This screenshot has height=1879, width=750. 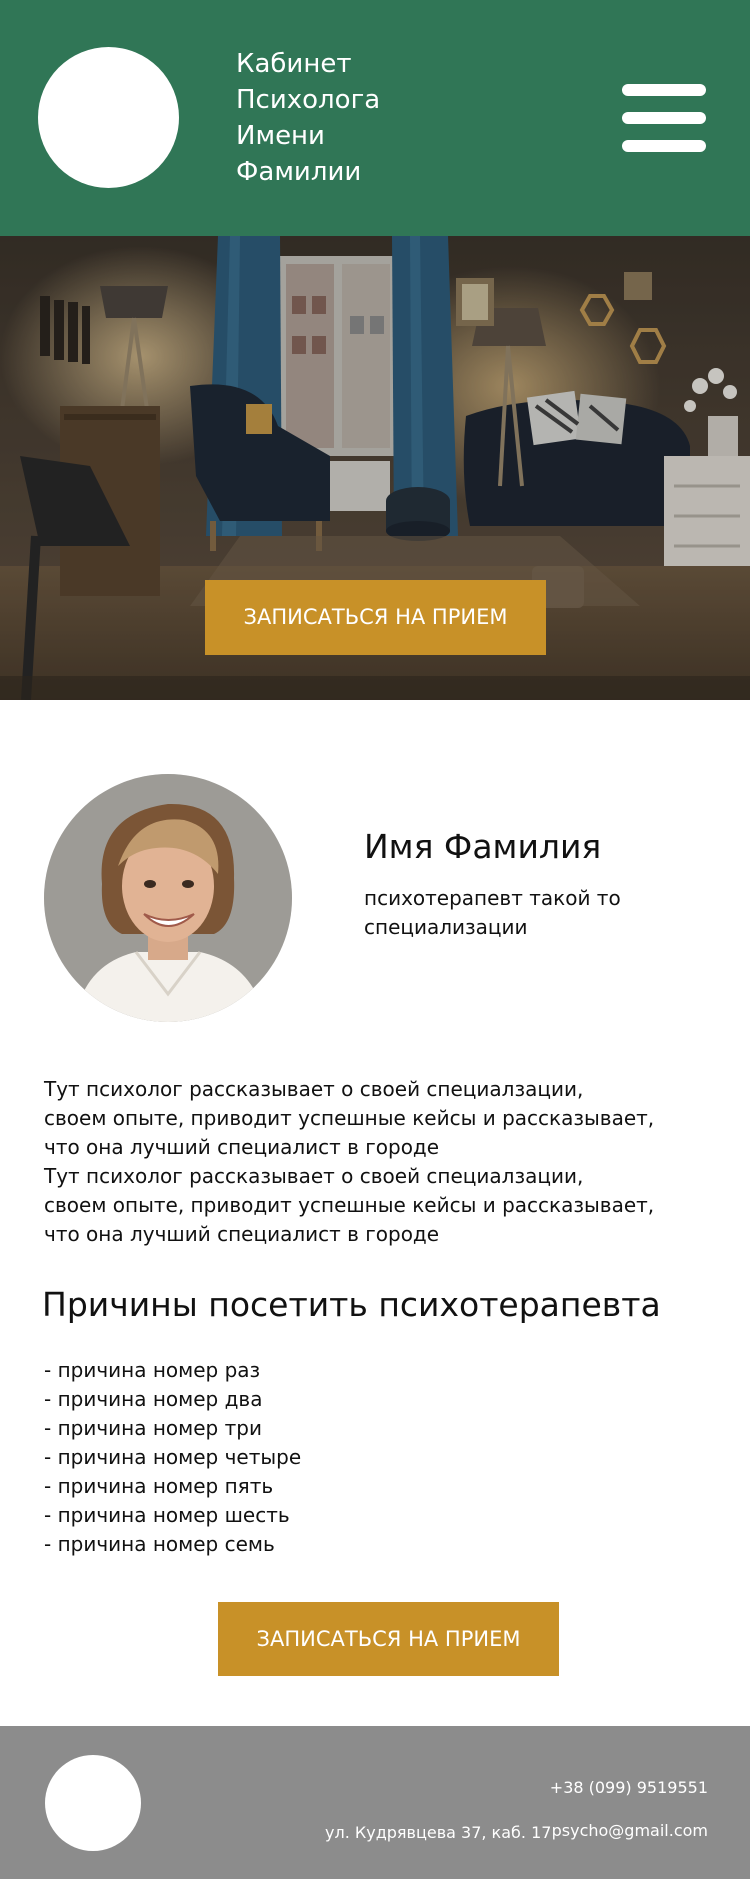 I want to click on hamburger-menu-icon, so click(x=664, y=118).